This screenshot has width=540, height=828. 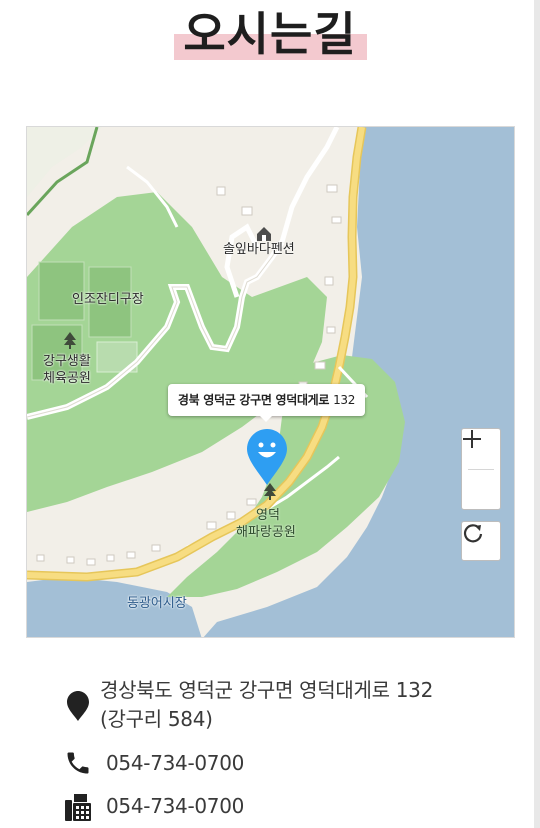 I want to click on fax-row: 054-734-0700, so click(x=152, y=807).